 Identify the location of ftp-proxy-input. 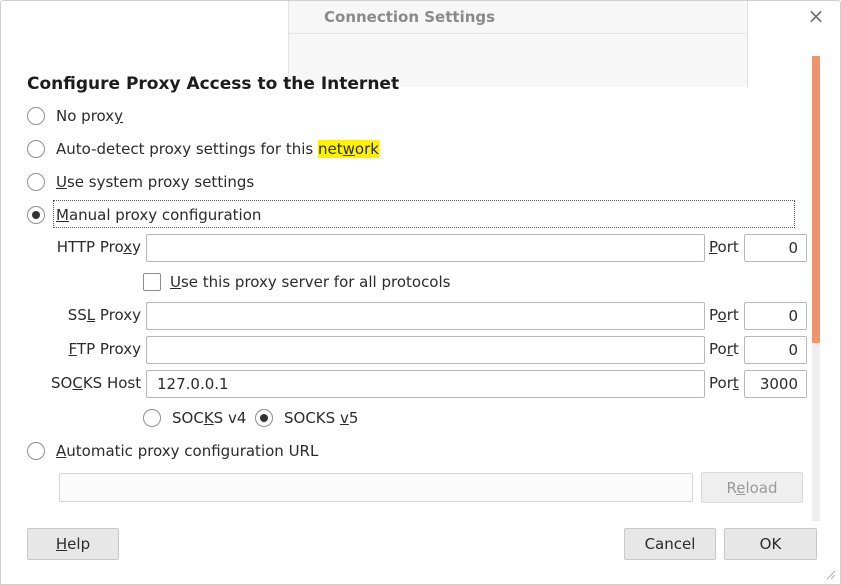
(425, 350).